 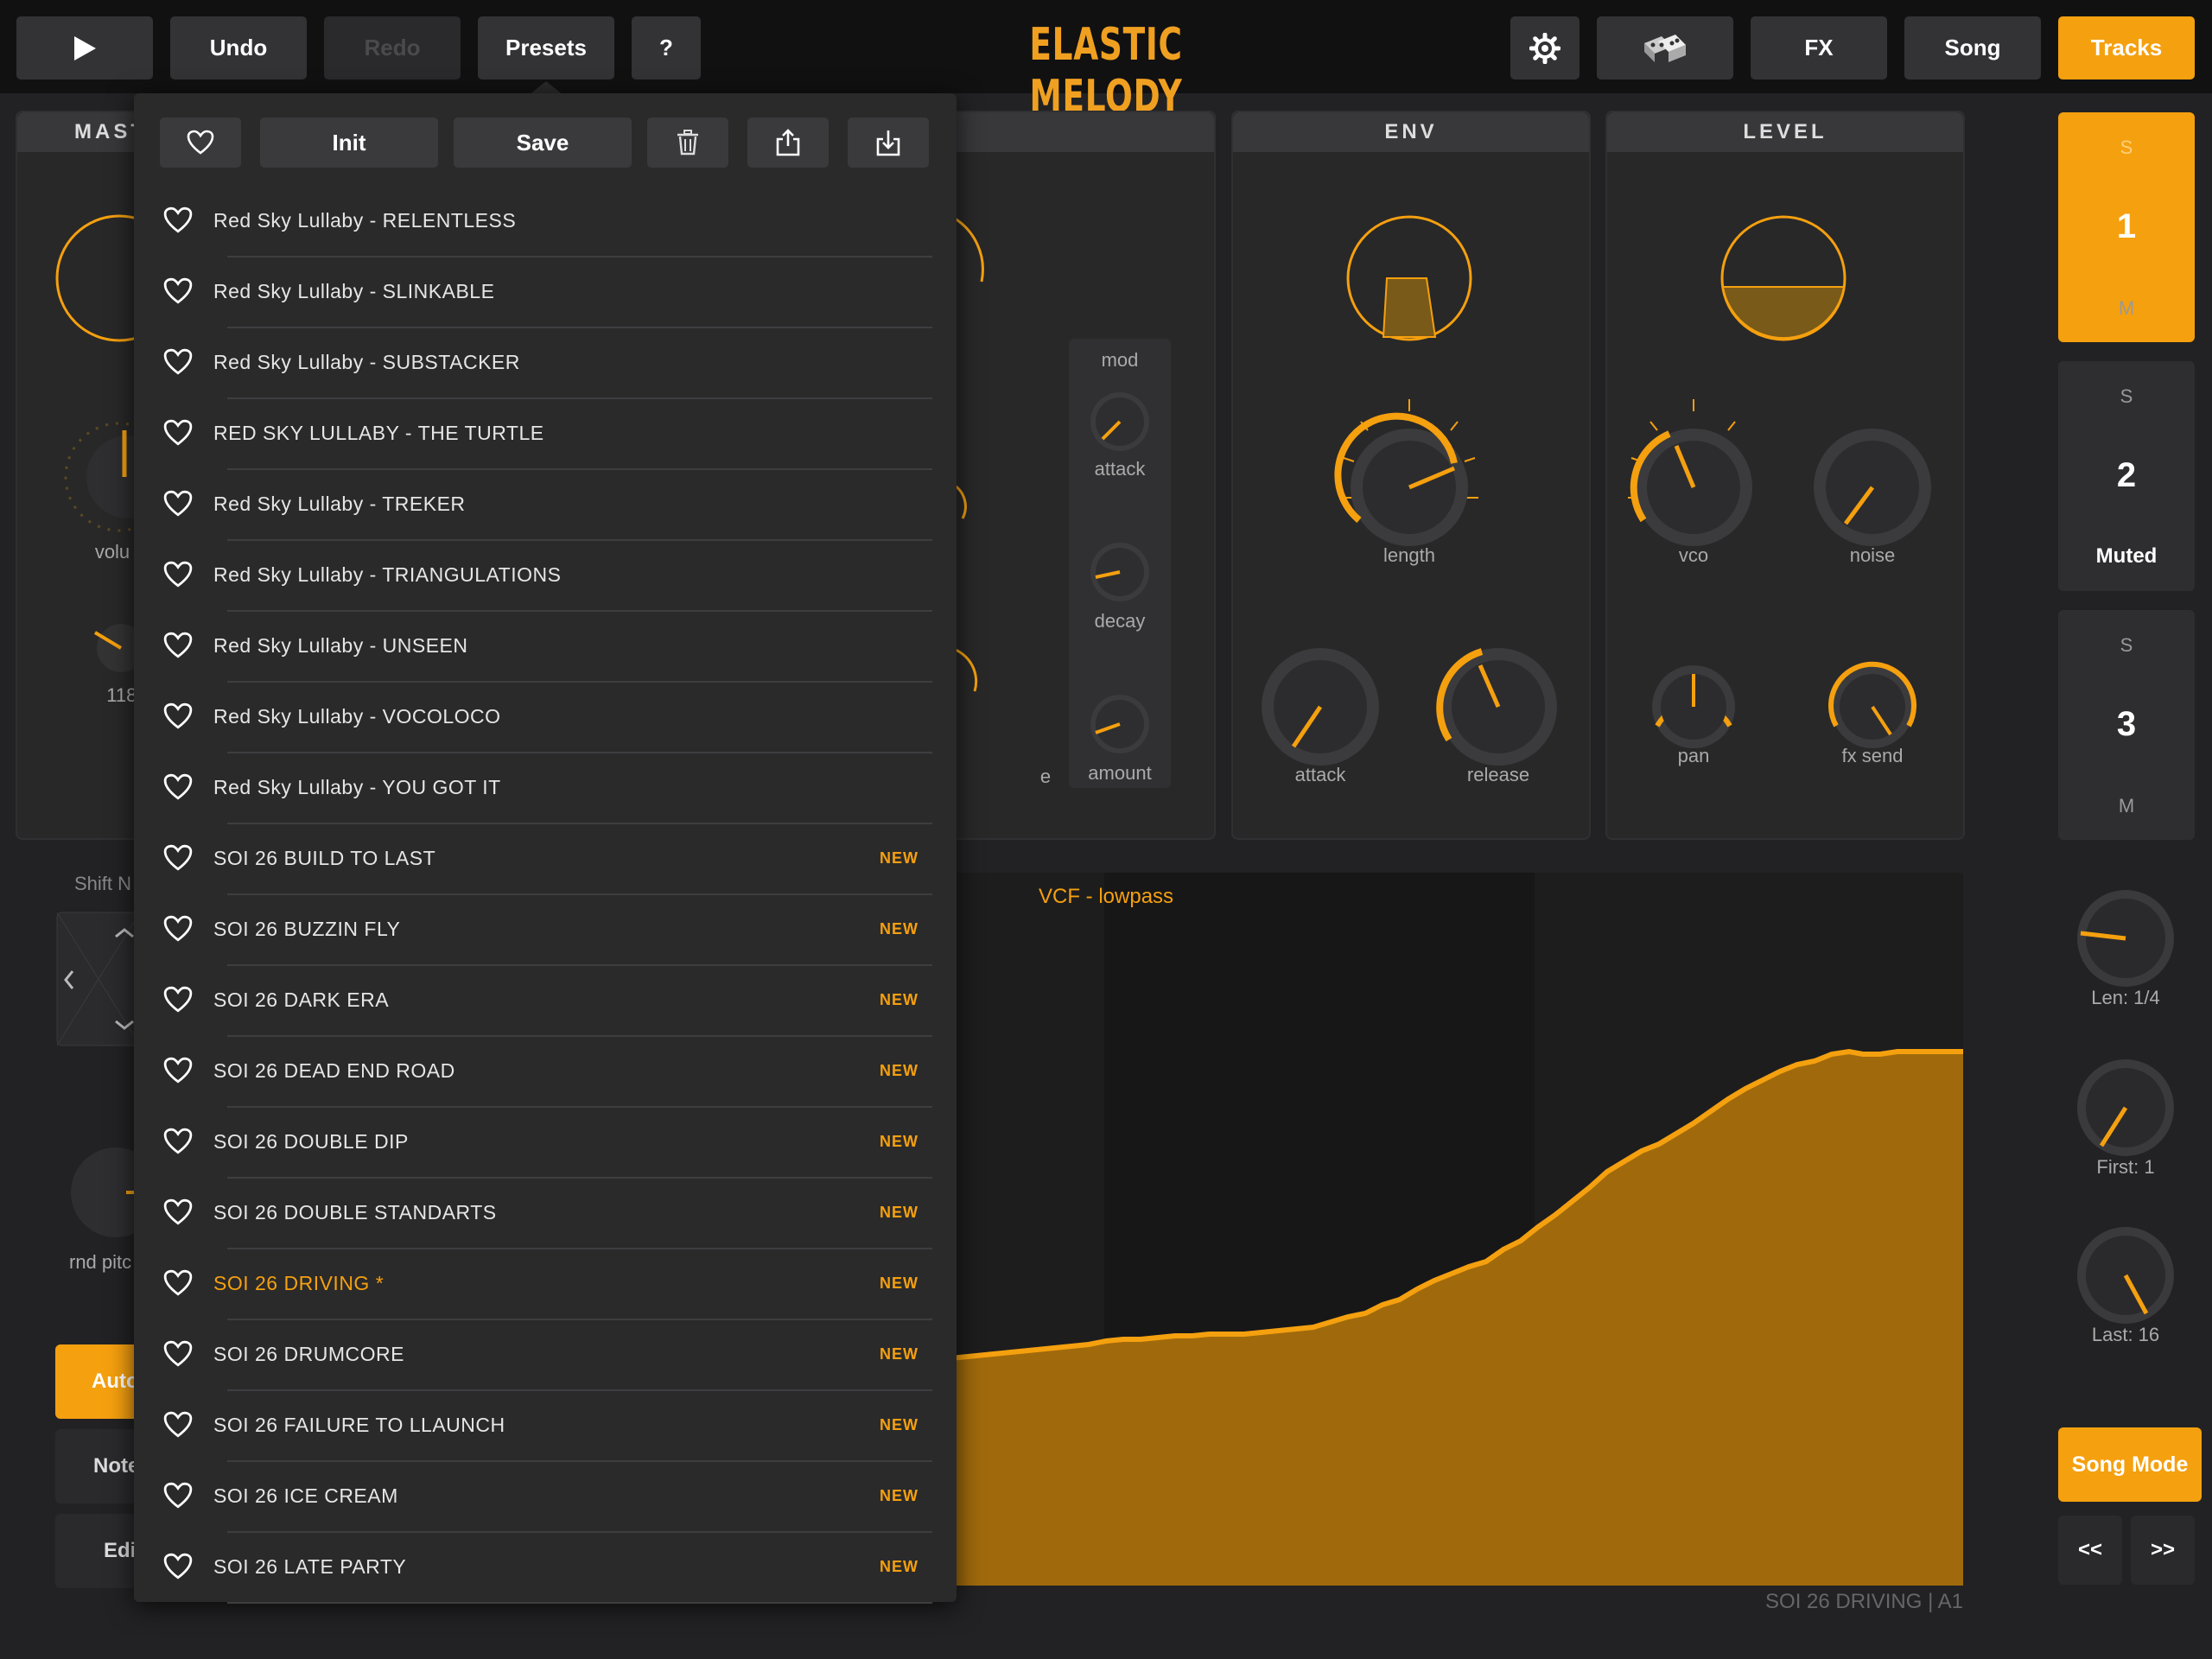 I want to click on preset-item: Red Sky Lullaby - YOU GOT IT, so click(x=545, y=788).